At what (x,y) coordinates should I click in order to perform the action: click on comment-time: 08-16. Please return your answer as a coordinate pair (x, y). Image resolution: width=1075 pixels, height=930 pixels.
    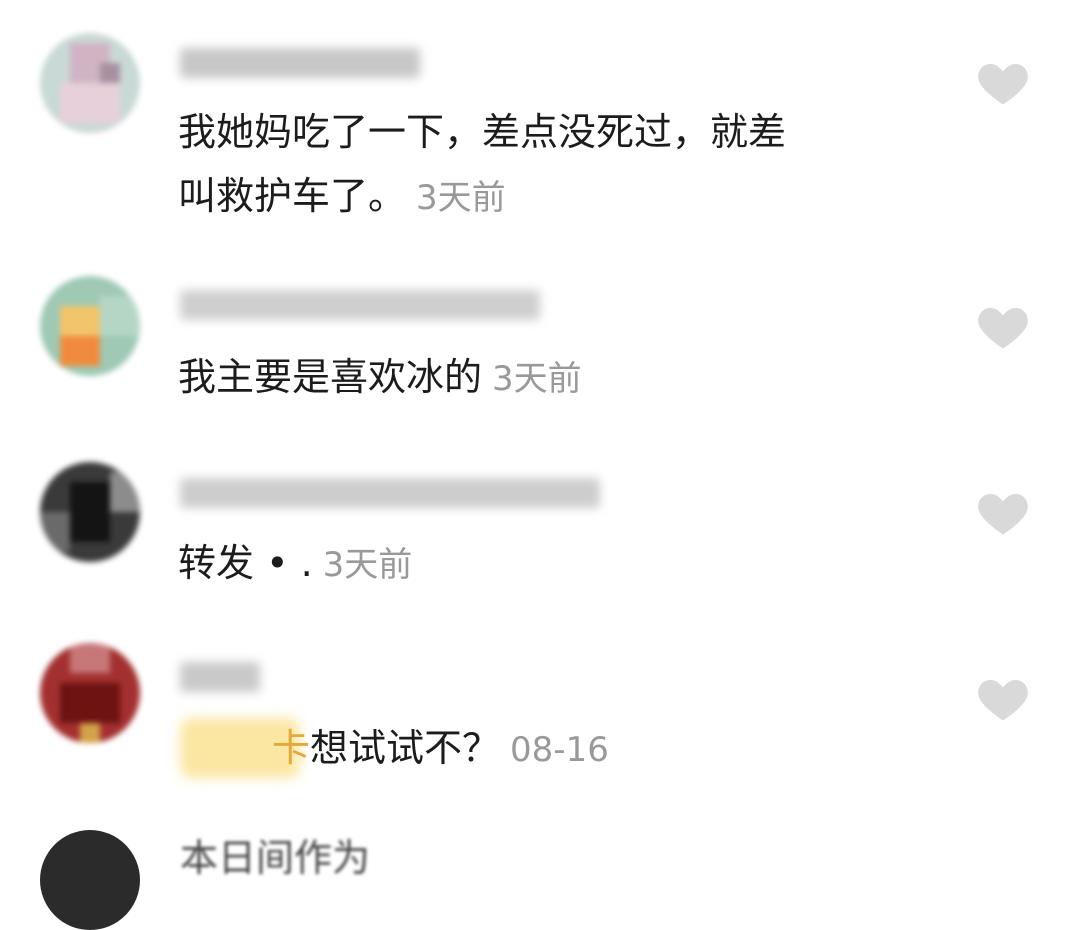
    Looking at the image, I should click on (559, 750).